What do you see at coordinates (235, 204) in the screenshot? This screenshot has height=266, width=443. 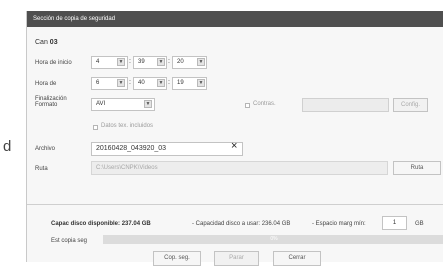 I see `separator` at bounding box center [235, 204].